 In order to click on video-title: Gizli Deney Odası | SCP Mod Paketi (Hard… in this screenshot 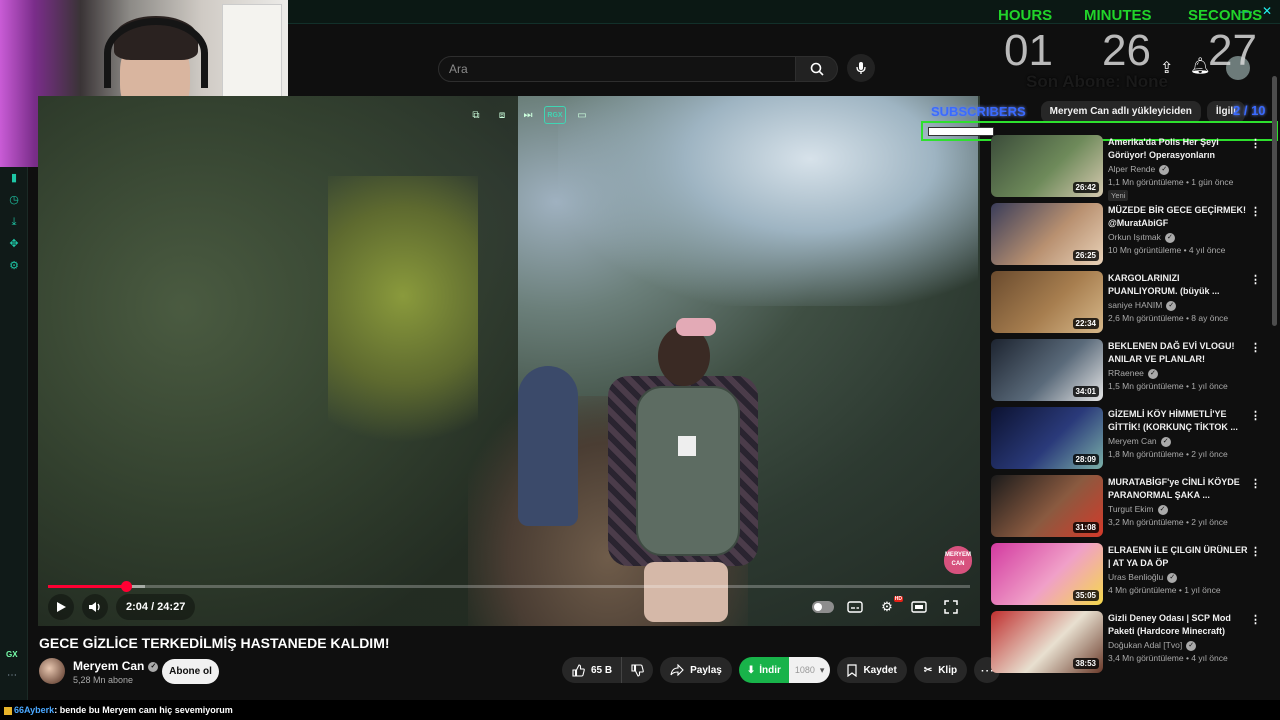, I will do `click(1178, 625)`.